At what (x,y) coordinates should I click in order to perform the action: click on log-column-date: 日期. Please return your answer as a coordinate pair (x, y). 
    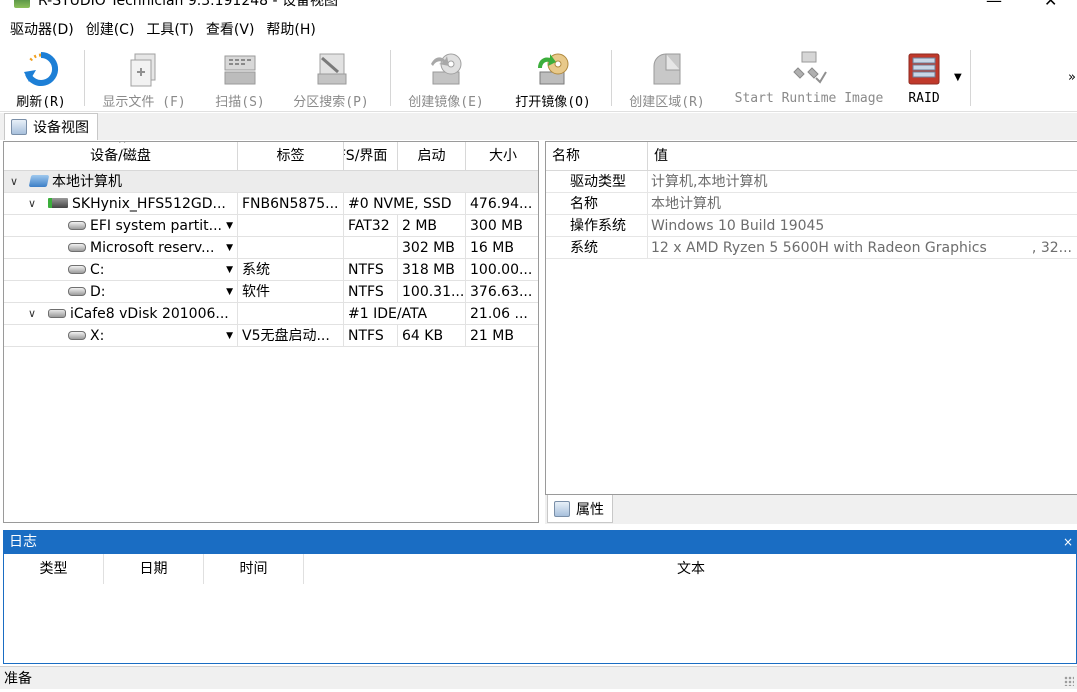
    Looking at the image, I should click on (154, 569).